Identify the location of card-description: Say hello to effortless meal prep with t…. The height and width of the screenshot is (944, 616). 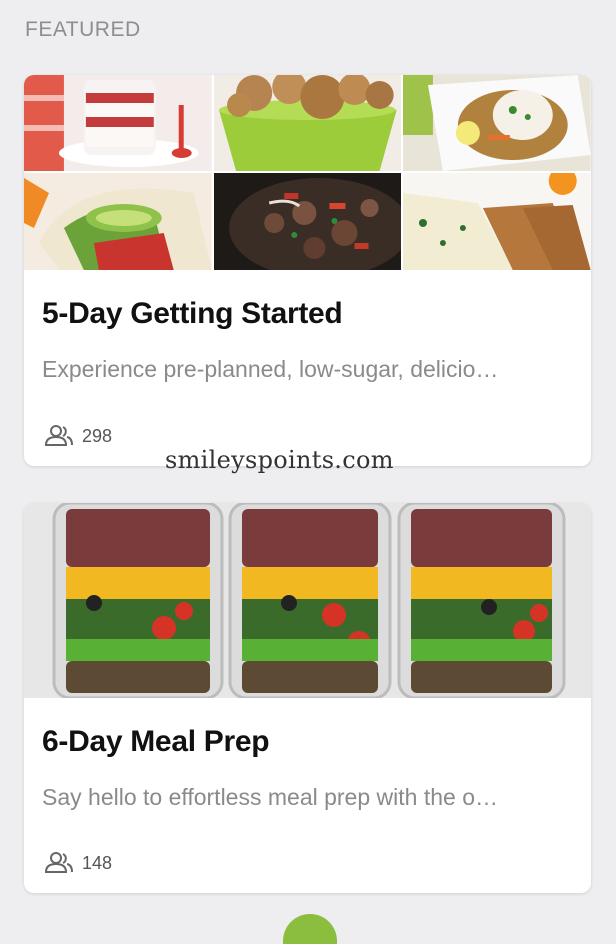
(270, 797).